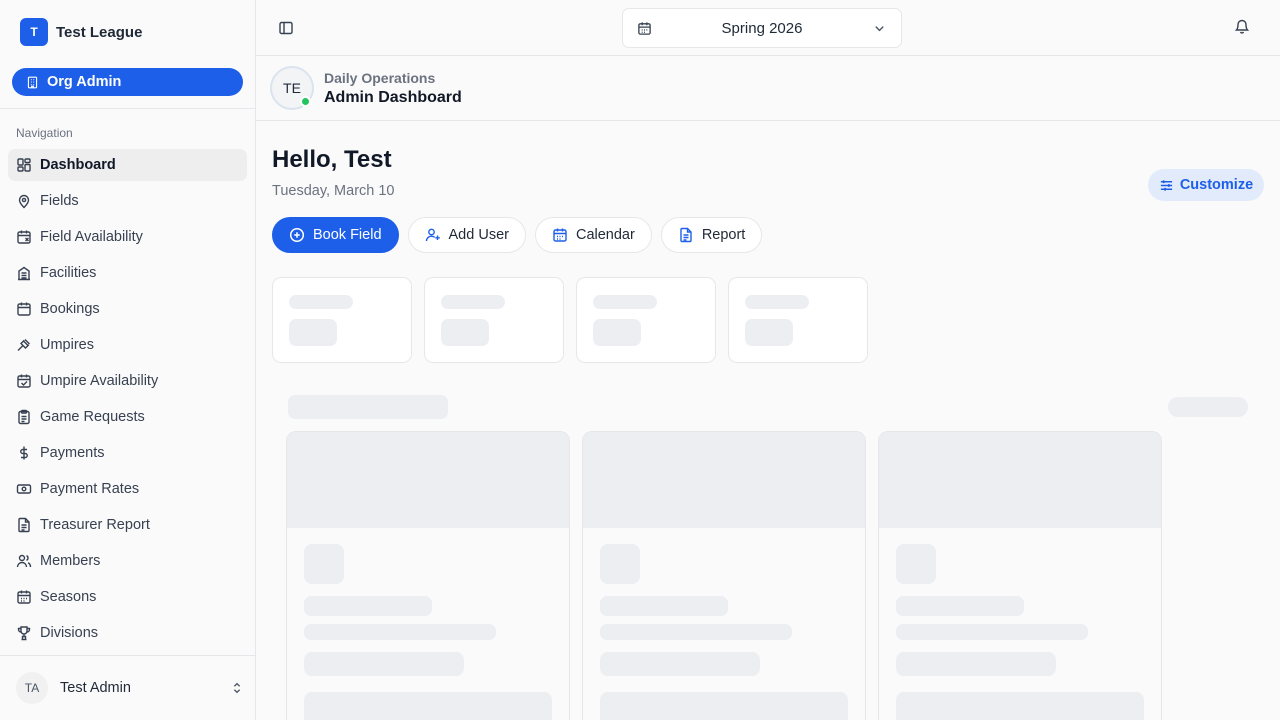 The width and height of the screenshot is (1280, 720). What do you see at coordinates (92, 417) in the screenshot?
I see `sidebar-item-label: Game Requests` at bounding box center [92, 417].